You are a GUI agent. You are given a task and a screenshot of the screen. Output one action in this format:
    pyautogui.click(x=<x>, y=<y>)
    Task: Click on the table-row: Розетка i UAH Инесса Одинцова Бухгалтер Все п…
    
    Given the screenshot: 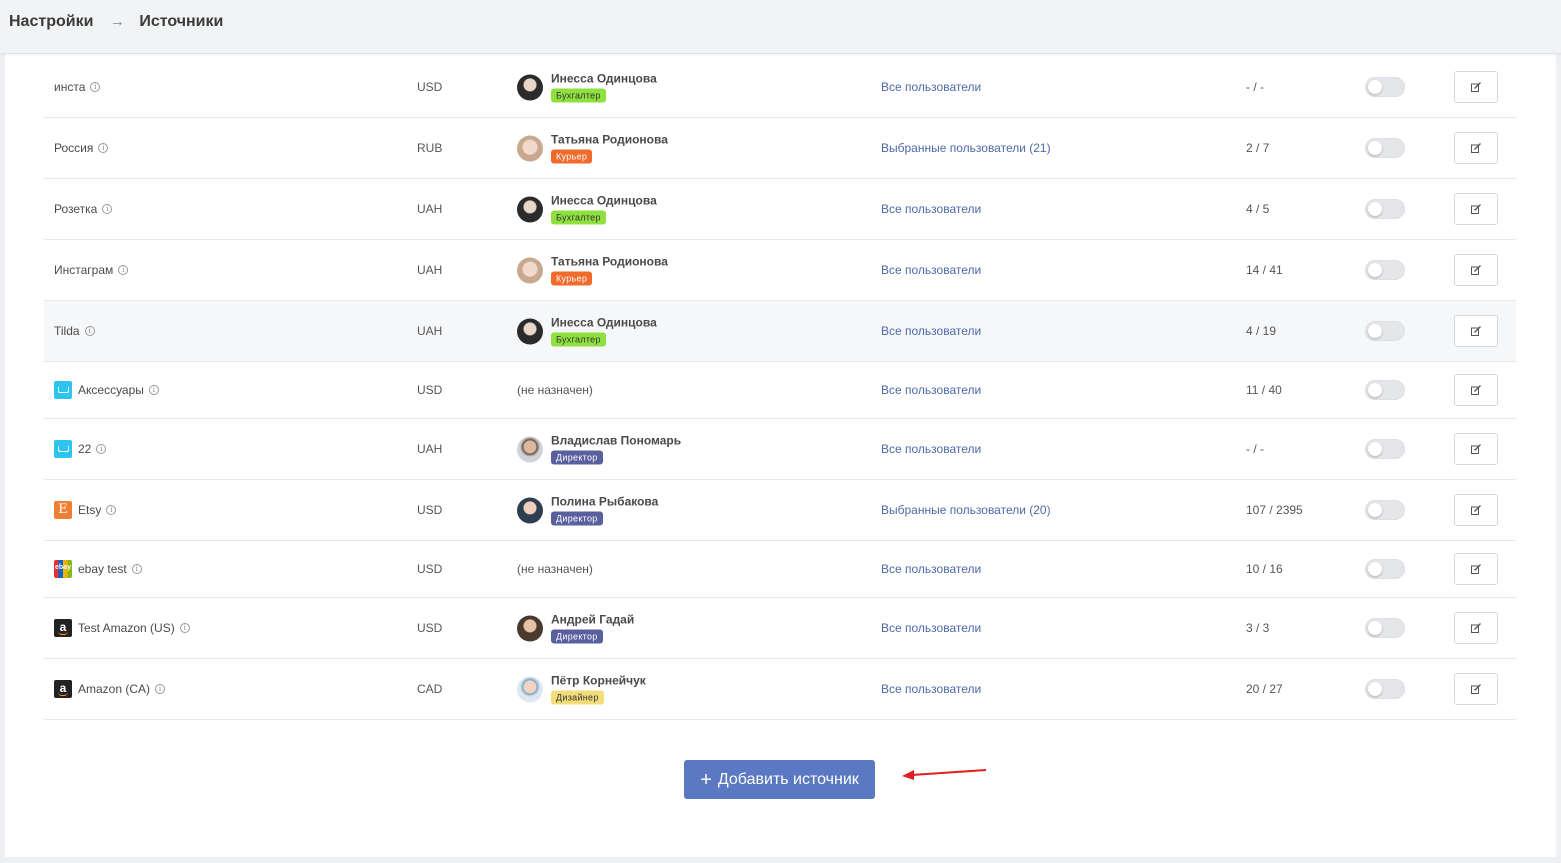 What is the action you would take?
    pyautogui.click(x=780, y=209)
    